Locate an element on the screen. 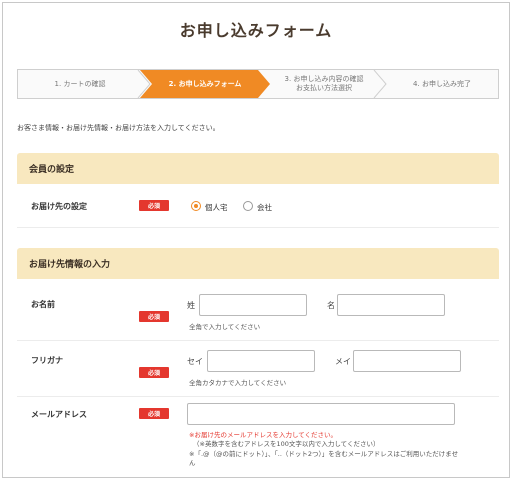 The width and height of the screenshot is (512, 480). page-title: お申し込みフォーム is located at coordinates (256, 30).